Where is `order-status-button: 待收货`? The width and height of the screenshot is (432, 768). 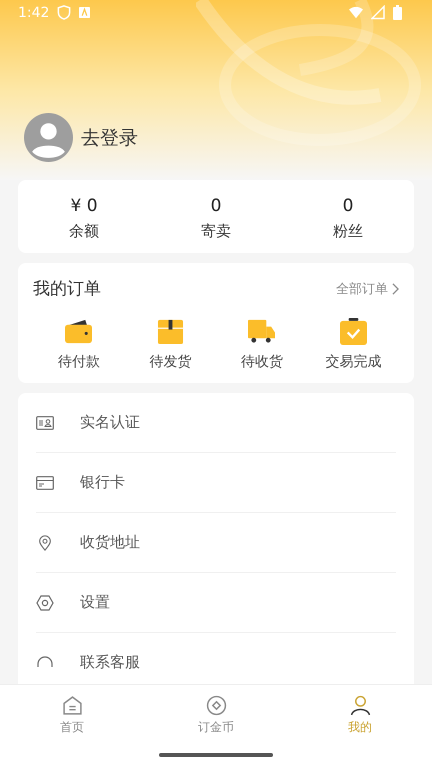 order-status-button: 待收货 is located at coordinates (262, 344).